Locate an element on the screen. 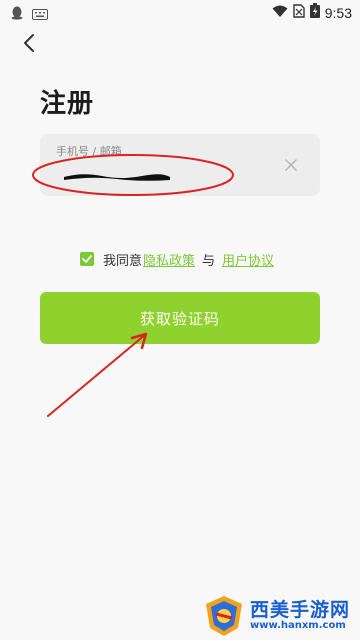  phone-email-label: 手机号 / 邮箱 is located at coordinates (89, 151).